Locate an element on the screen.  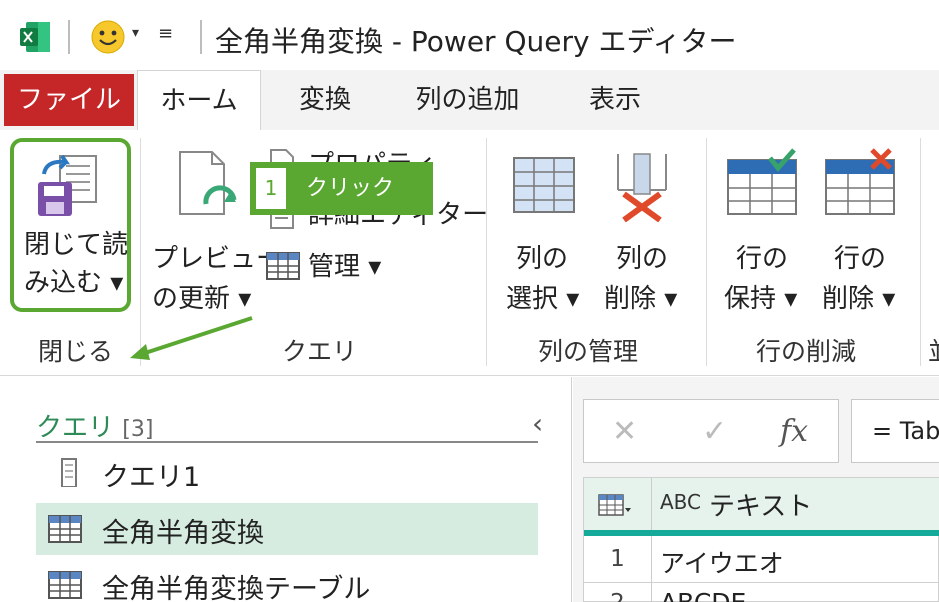
collapse-pane-icon: ‹ is located at coordinates (537, 423).